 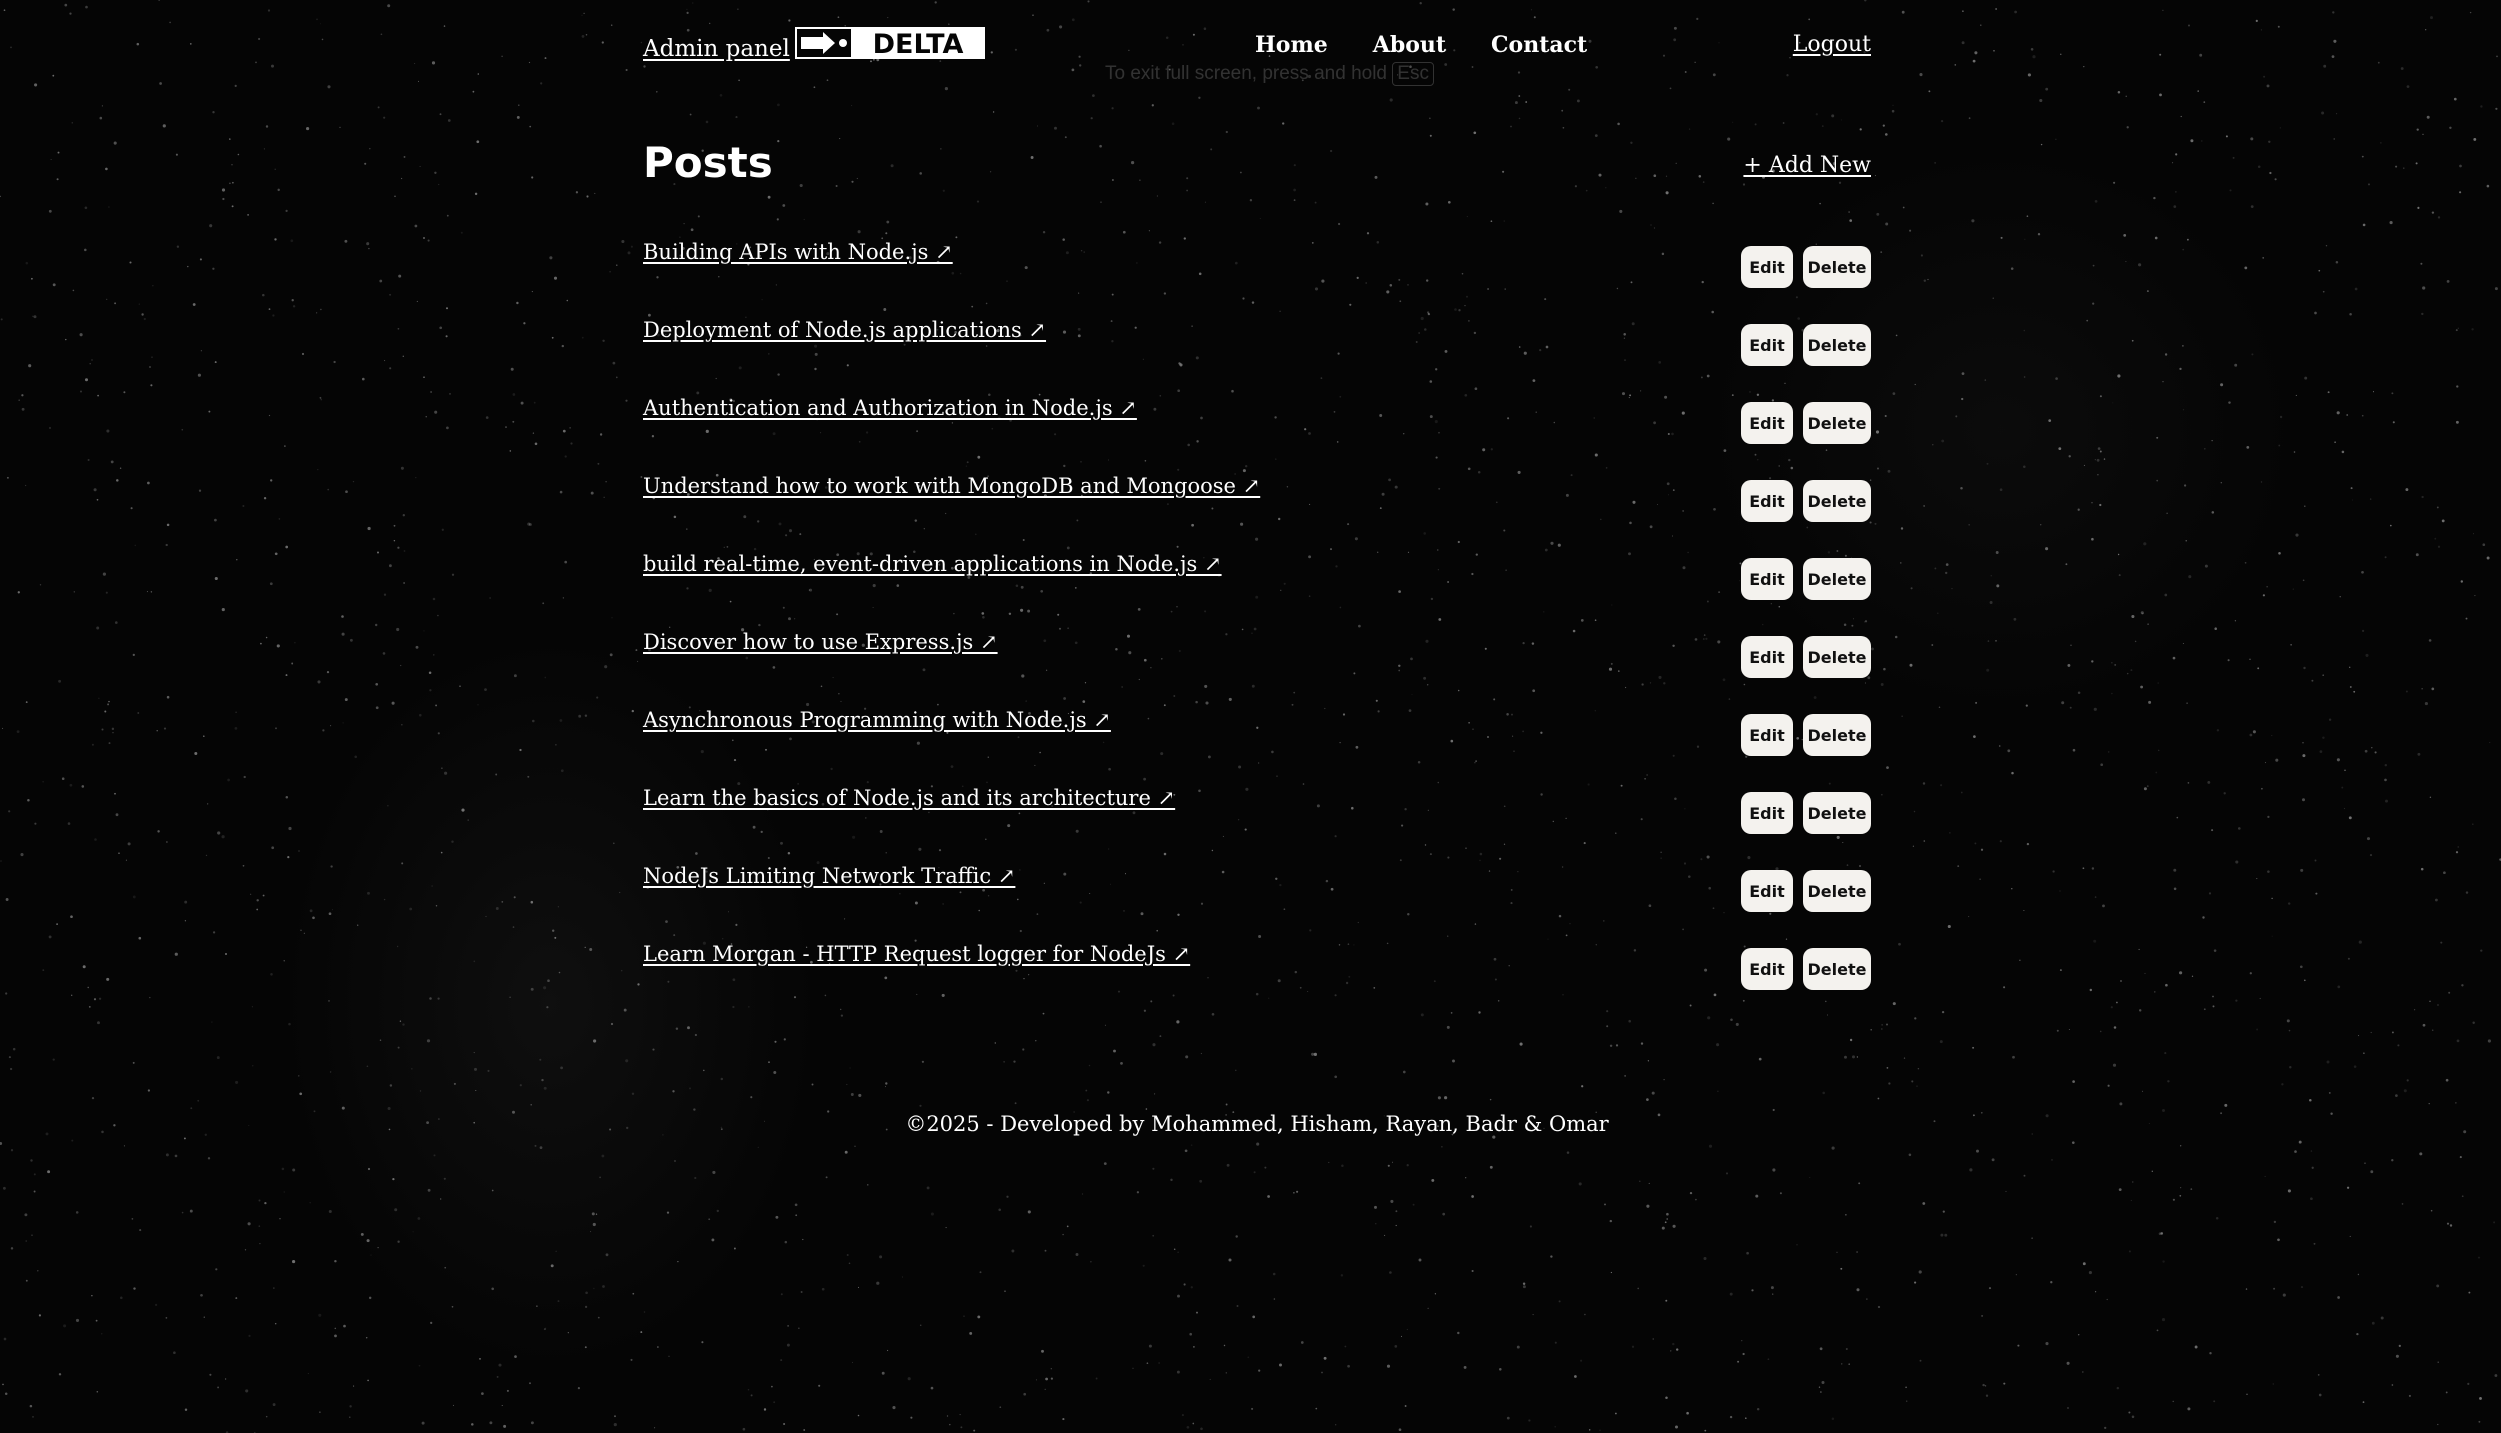 I want to click on post-title-link: NodeJs Limiting Network Traffic ↗, so click(x=829, y=876).